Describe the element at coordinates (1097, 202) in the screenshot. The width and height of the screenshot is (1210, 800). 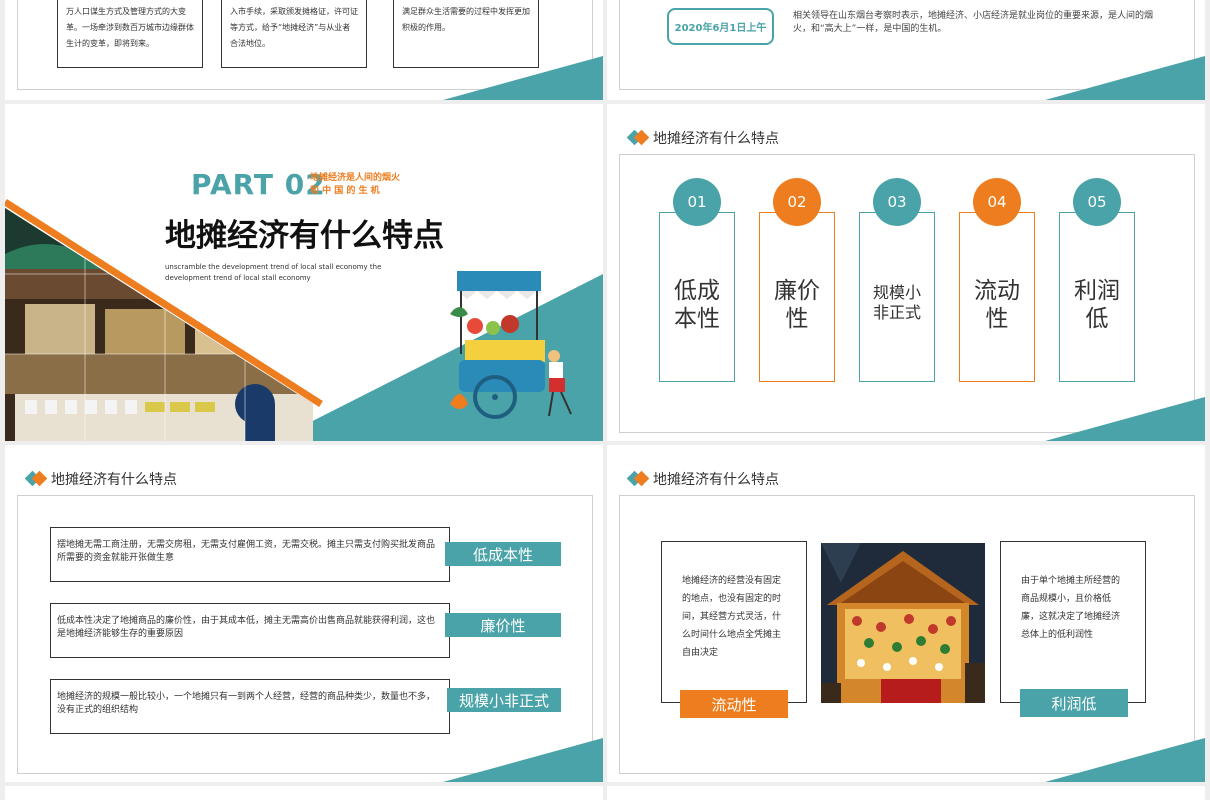
I see `feature-number-5: 05` at that location.